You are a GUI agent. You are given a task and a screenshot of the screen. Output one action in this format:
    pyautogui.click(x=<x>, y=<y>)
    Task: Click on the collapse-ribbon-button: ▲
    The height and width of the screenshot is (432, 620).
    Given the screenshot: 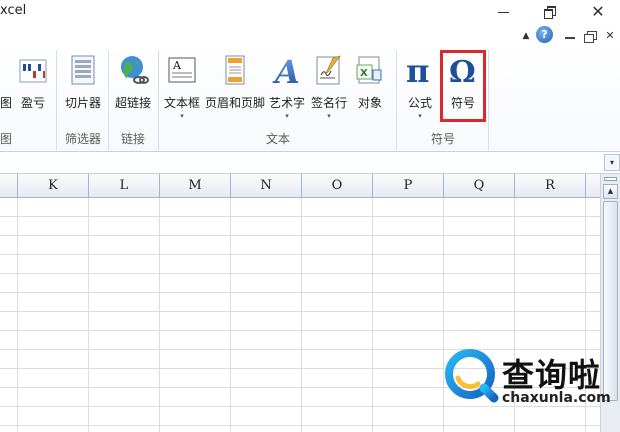 What is the action you would take?
    pyautogui.click(x=526, y=36)
    